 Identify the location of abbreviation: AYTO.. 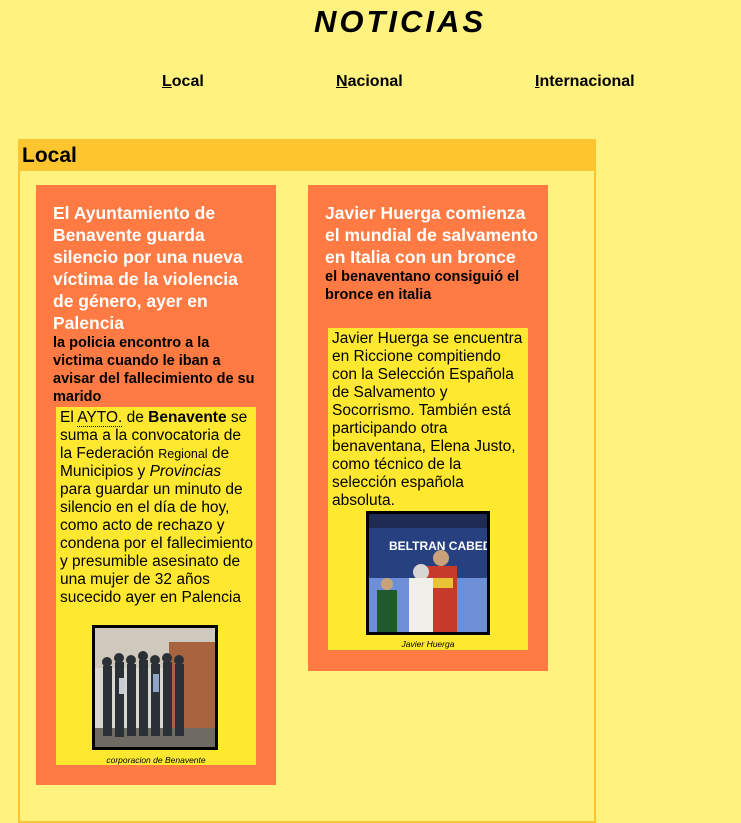
(100, 418).